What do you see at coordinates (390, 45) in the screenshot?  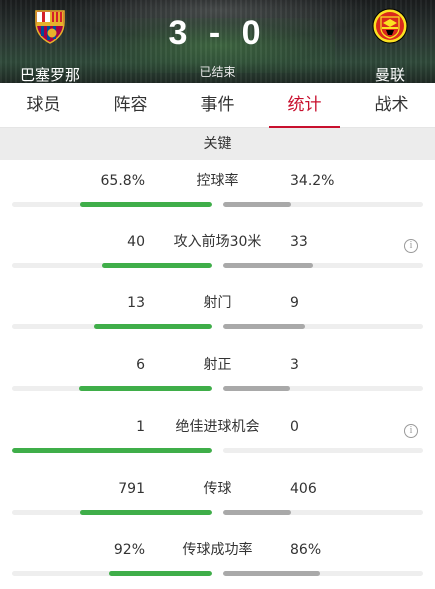 I see `away-team: 曼联` at bounding box center [390, 45].